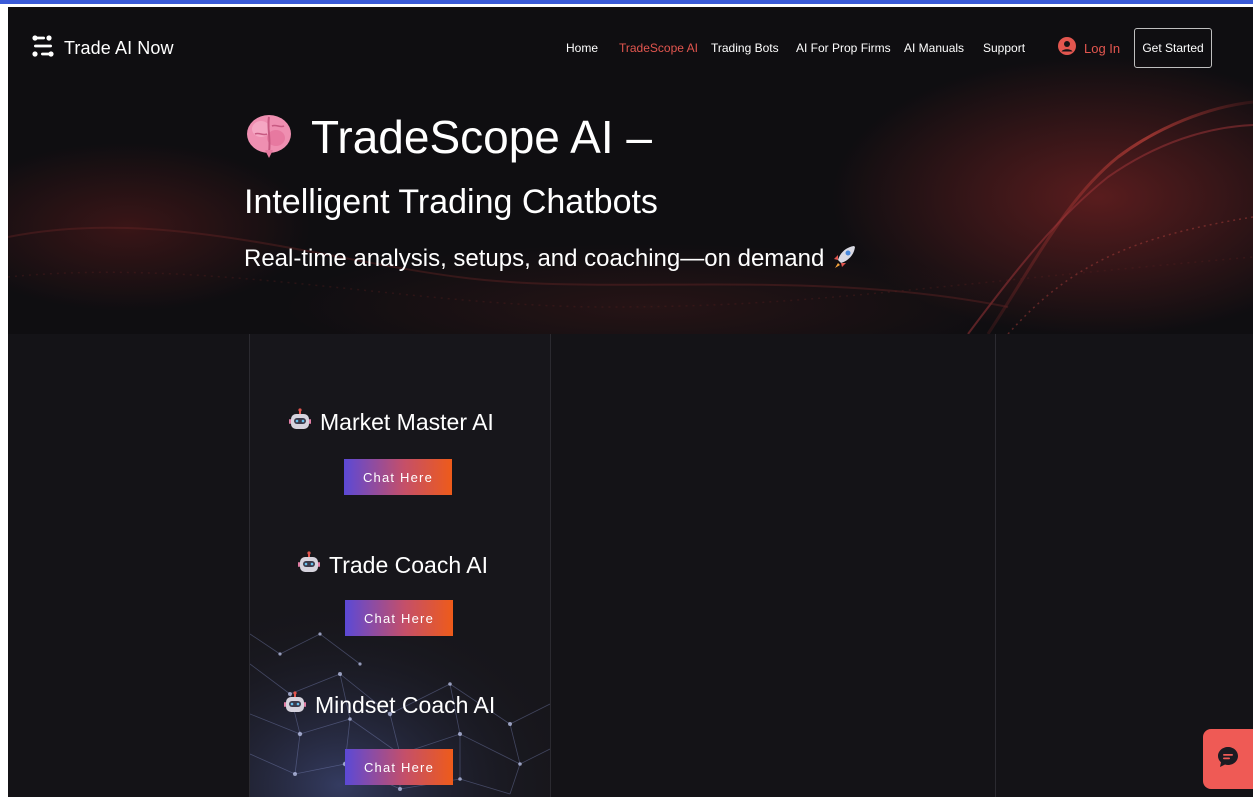  I want to click on chat-bubble-icon, so click(1228, 759).